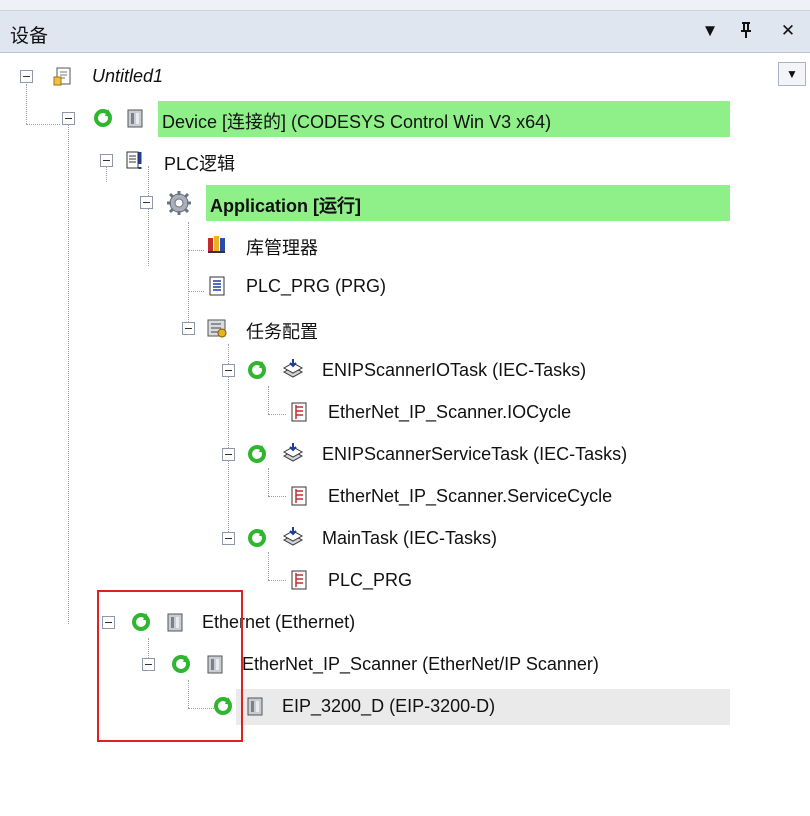 This screenshot has height=816, width=810. Describe the element at coordinates (282, 248) in the screenshot. I see `library-manager-label: 库管理器` at that location.